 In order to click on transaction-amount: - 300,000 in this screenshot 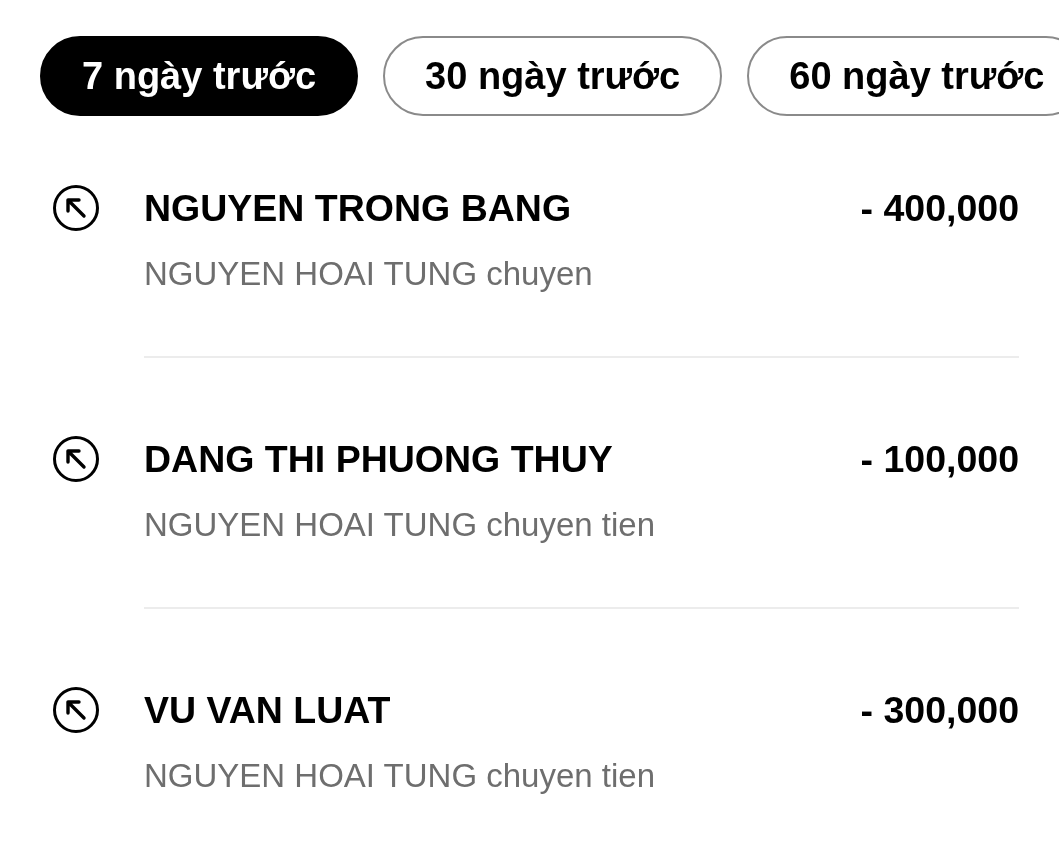, I will do `click(939, 710)`.